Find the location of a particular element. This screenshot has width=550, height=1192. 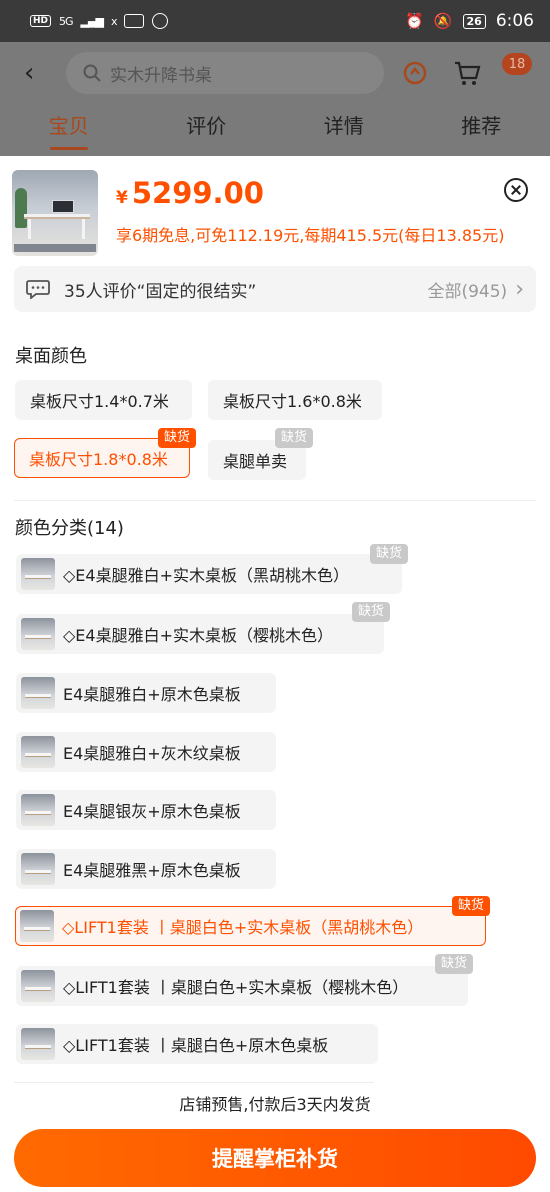

option-label: E4桌腿雅黑+原木色桌板 is located at coordinates (152, 870).